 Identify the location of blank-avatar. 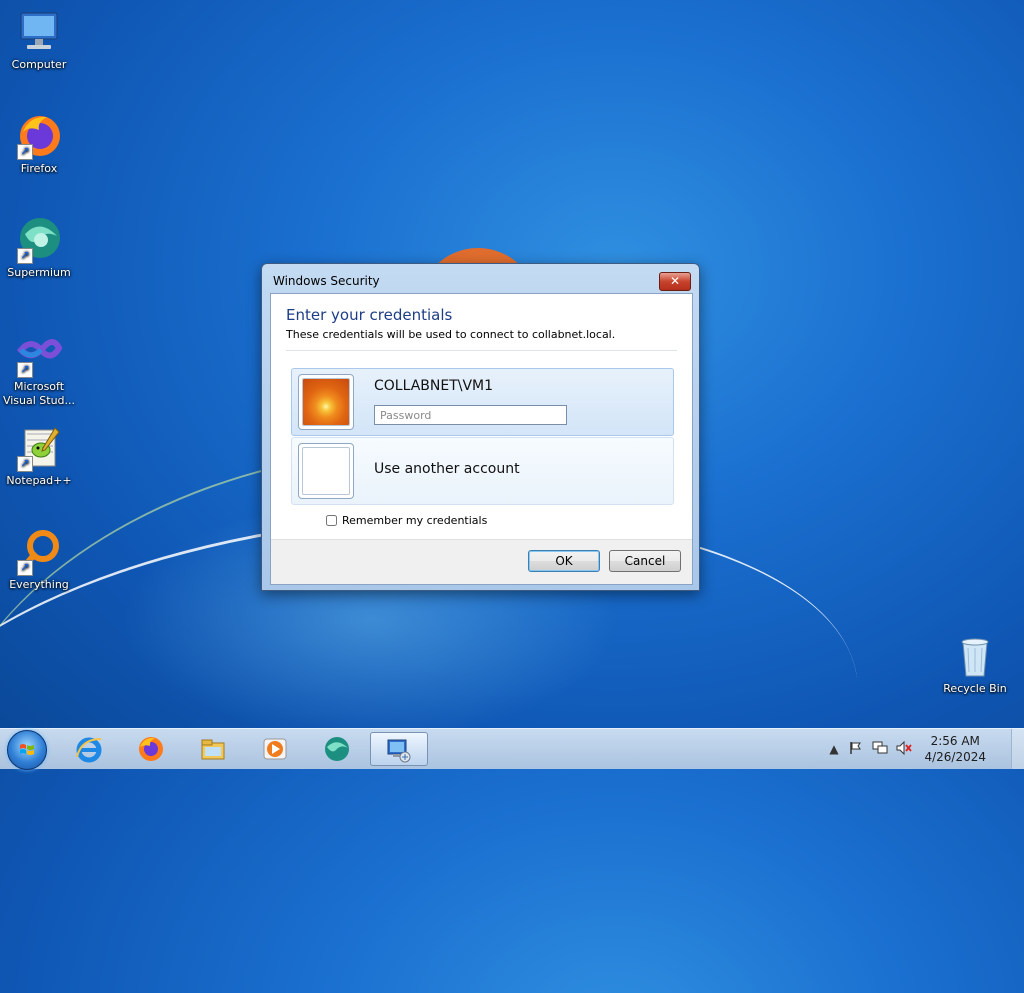
(326, 471).